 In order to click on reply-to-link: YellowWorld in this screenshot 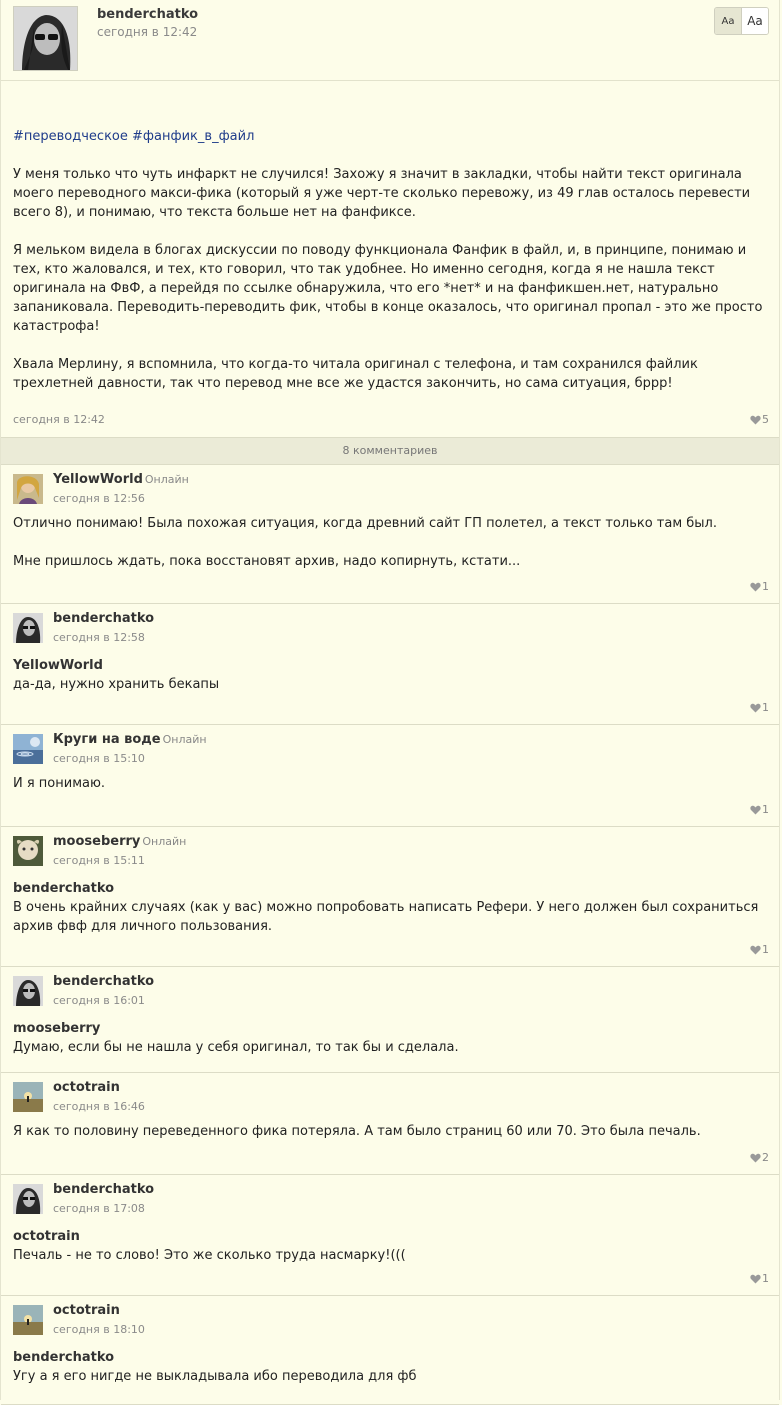, I will do `click(390, 665)`.